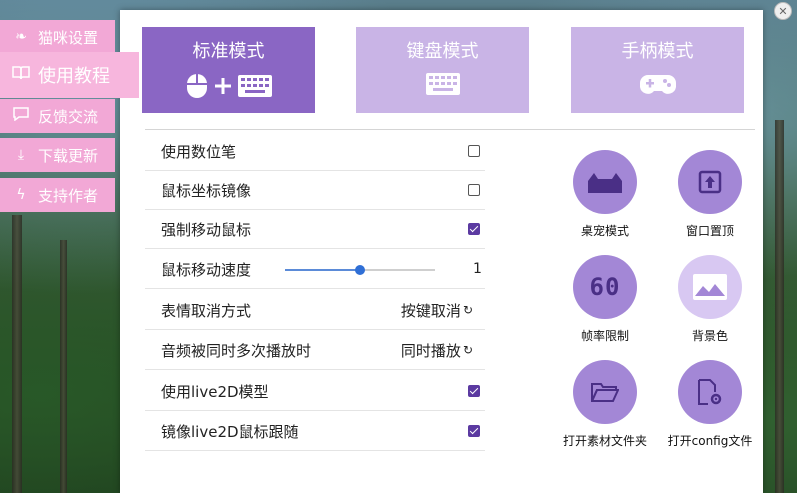 The image size is (797, 493). I want to click on audio-multi-value: 同时播放, so click(430, 350).